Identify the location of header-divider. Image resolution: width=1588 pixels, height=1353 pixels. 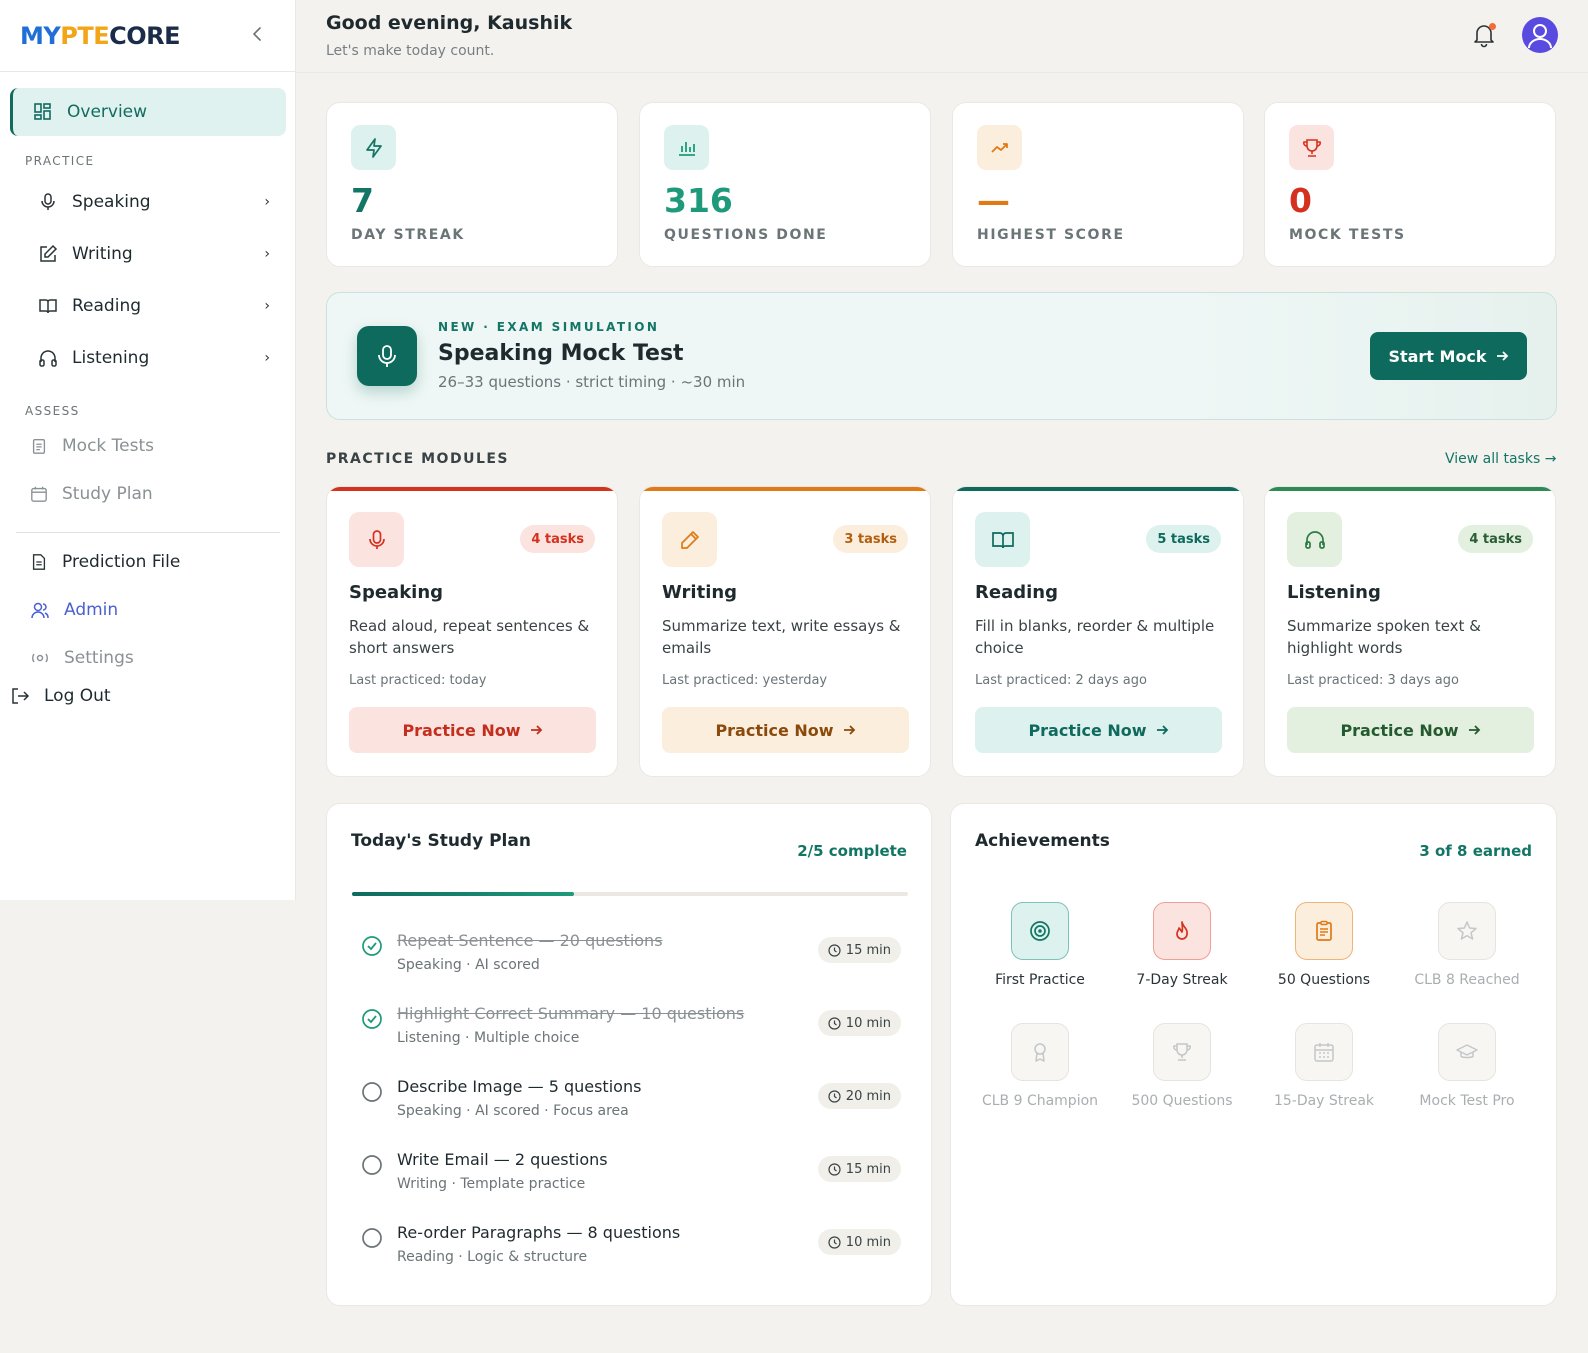
(942, 72).